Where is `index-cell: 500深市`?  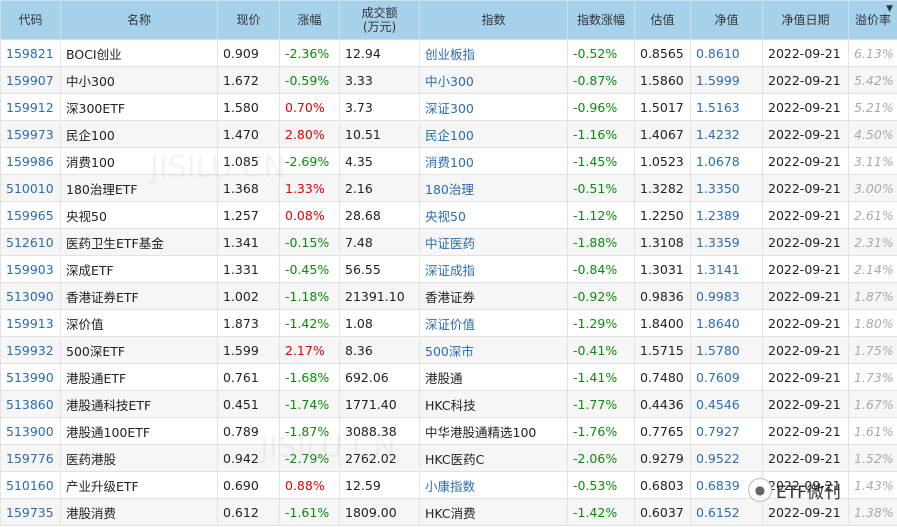
index-cell: 500深市 is located at coordinates (493, 350).